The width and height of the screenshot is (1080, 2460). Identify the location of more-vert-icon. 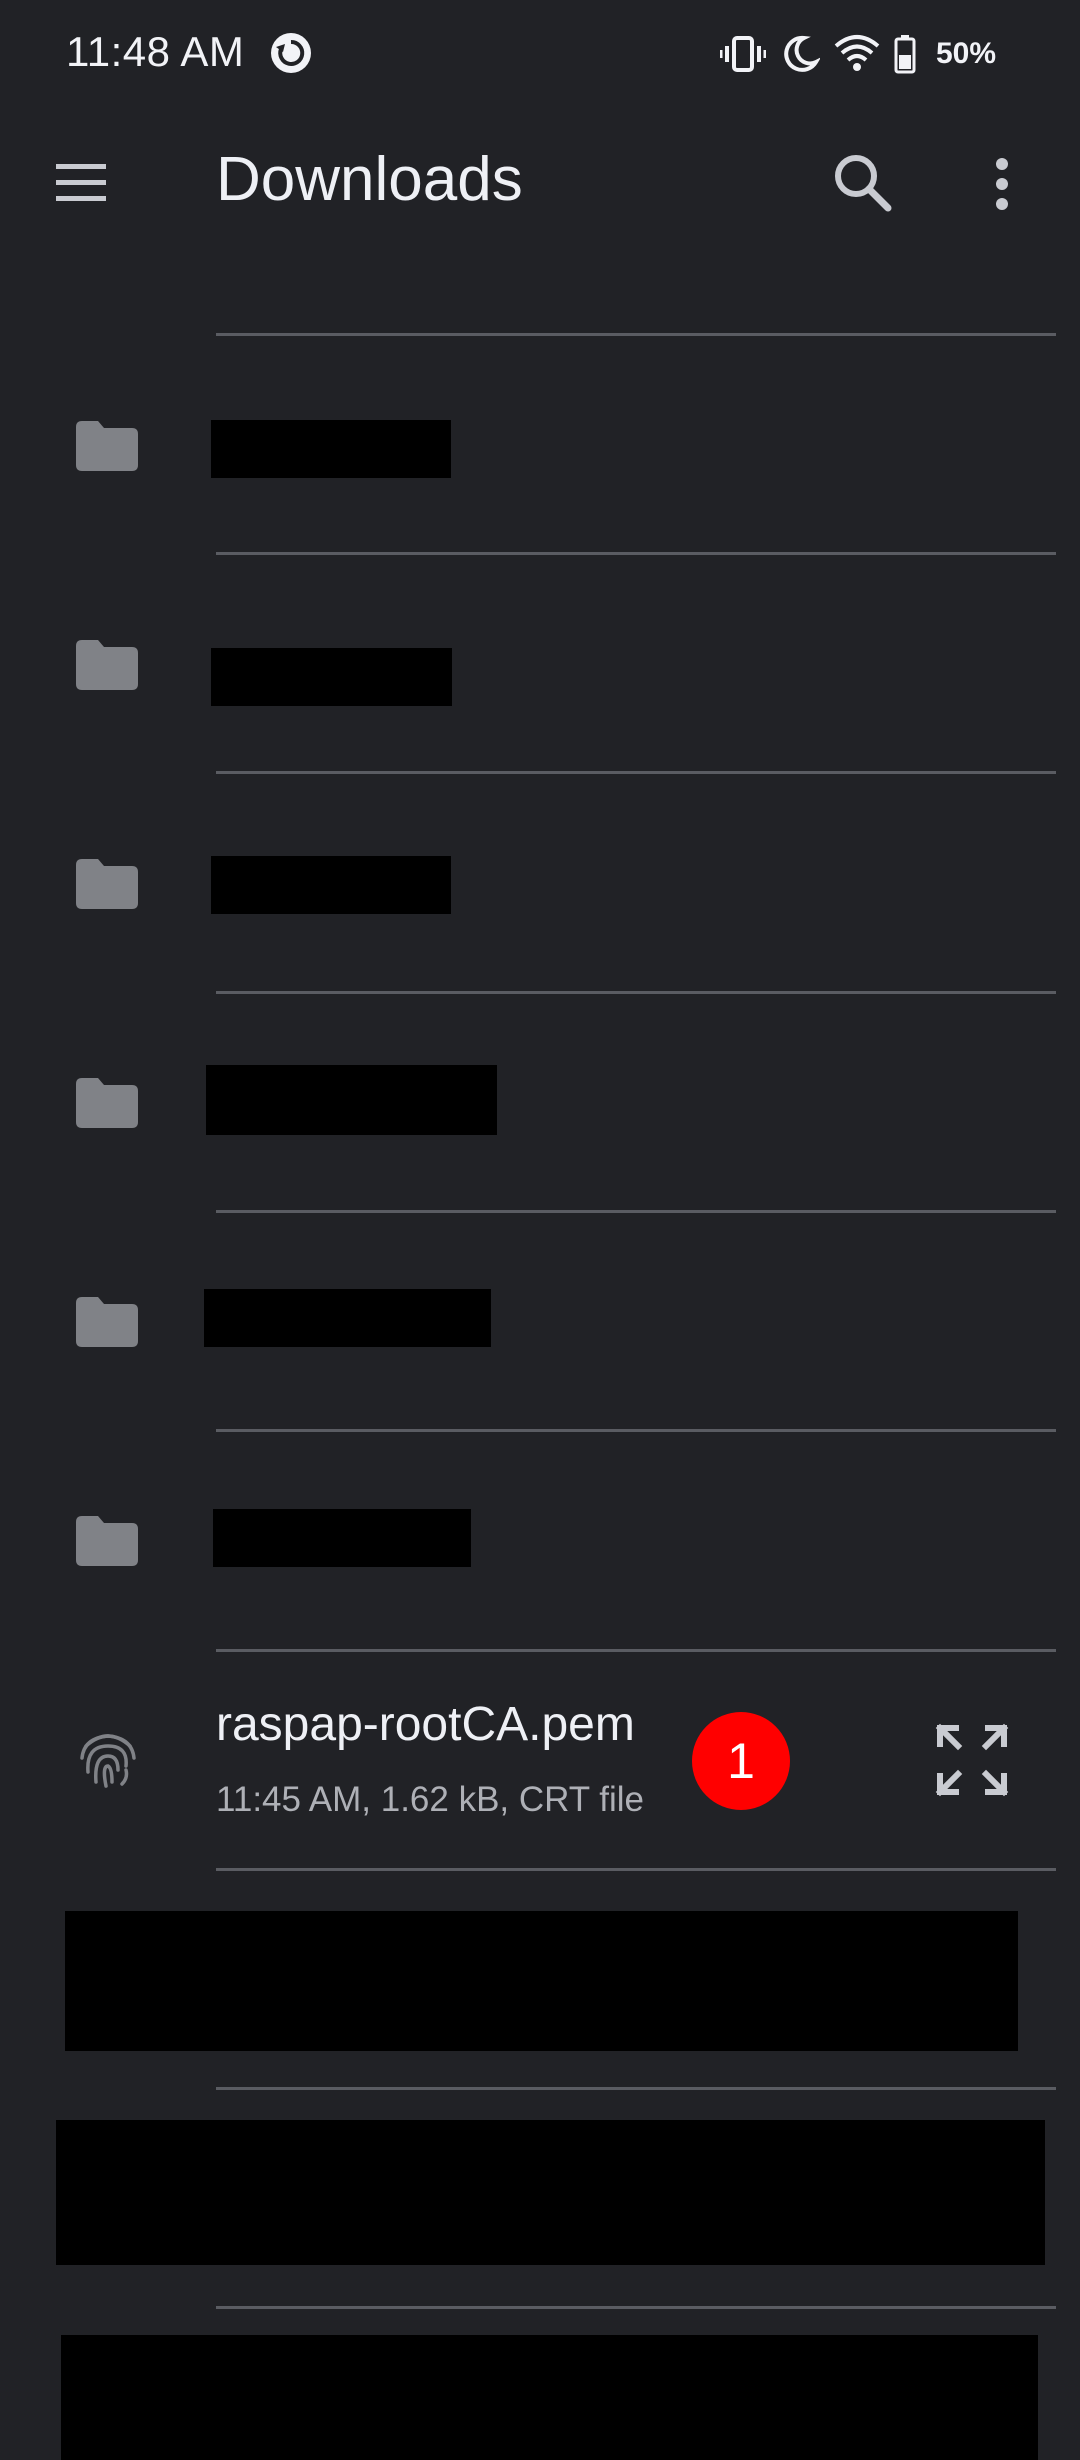
(1001, 184).